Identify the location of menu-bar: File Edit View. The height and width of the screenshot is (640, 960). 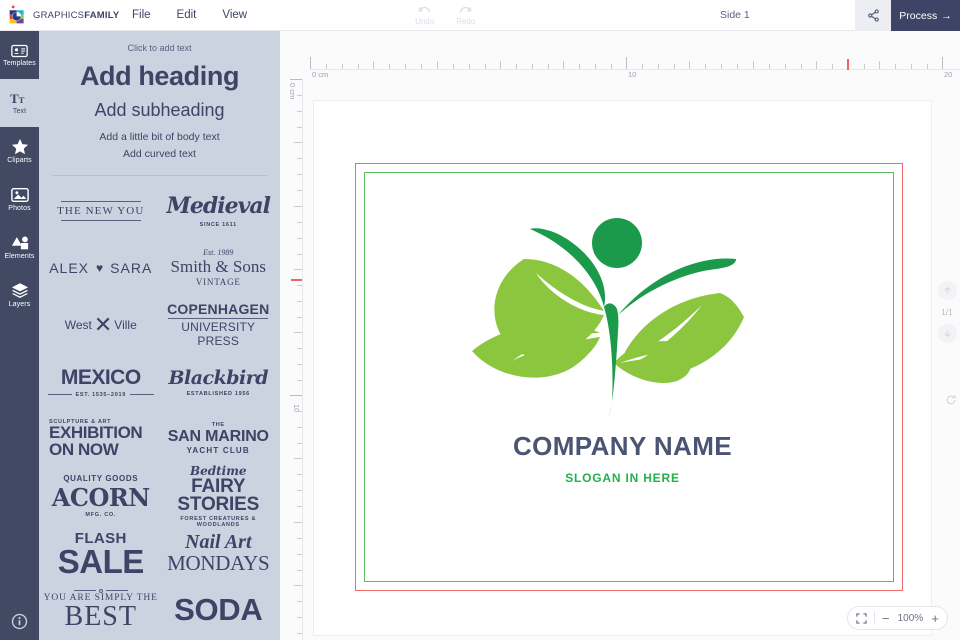
(189, 15).